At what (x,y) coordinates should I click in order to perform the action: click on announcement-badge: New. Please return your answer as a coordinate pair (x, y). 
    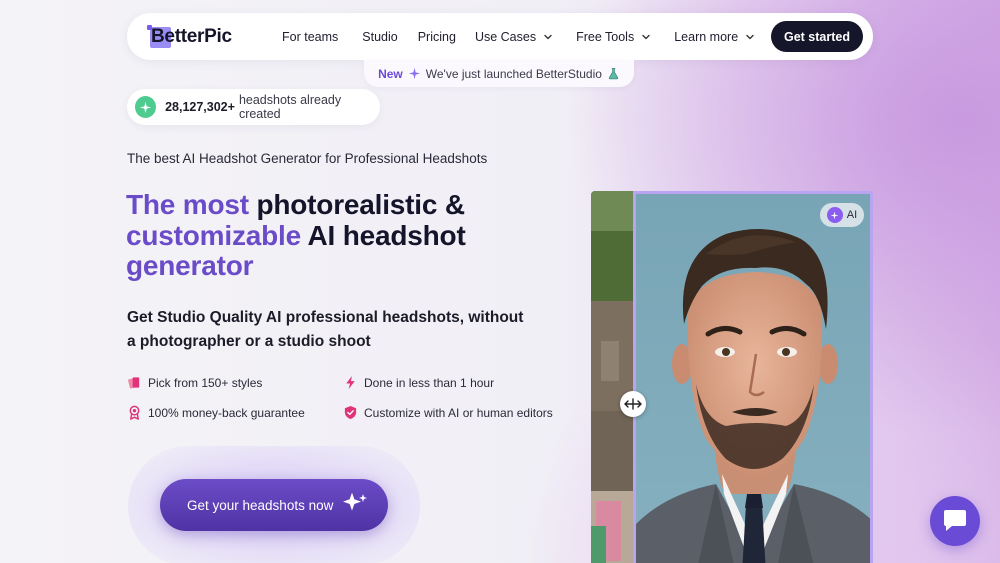
    Looking at the image, I should click on (390, 73).